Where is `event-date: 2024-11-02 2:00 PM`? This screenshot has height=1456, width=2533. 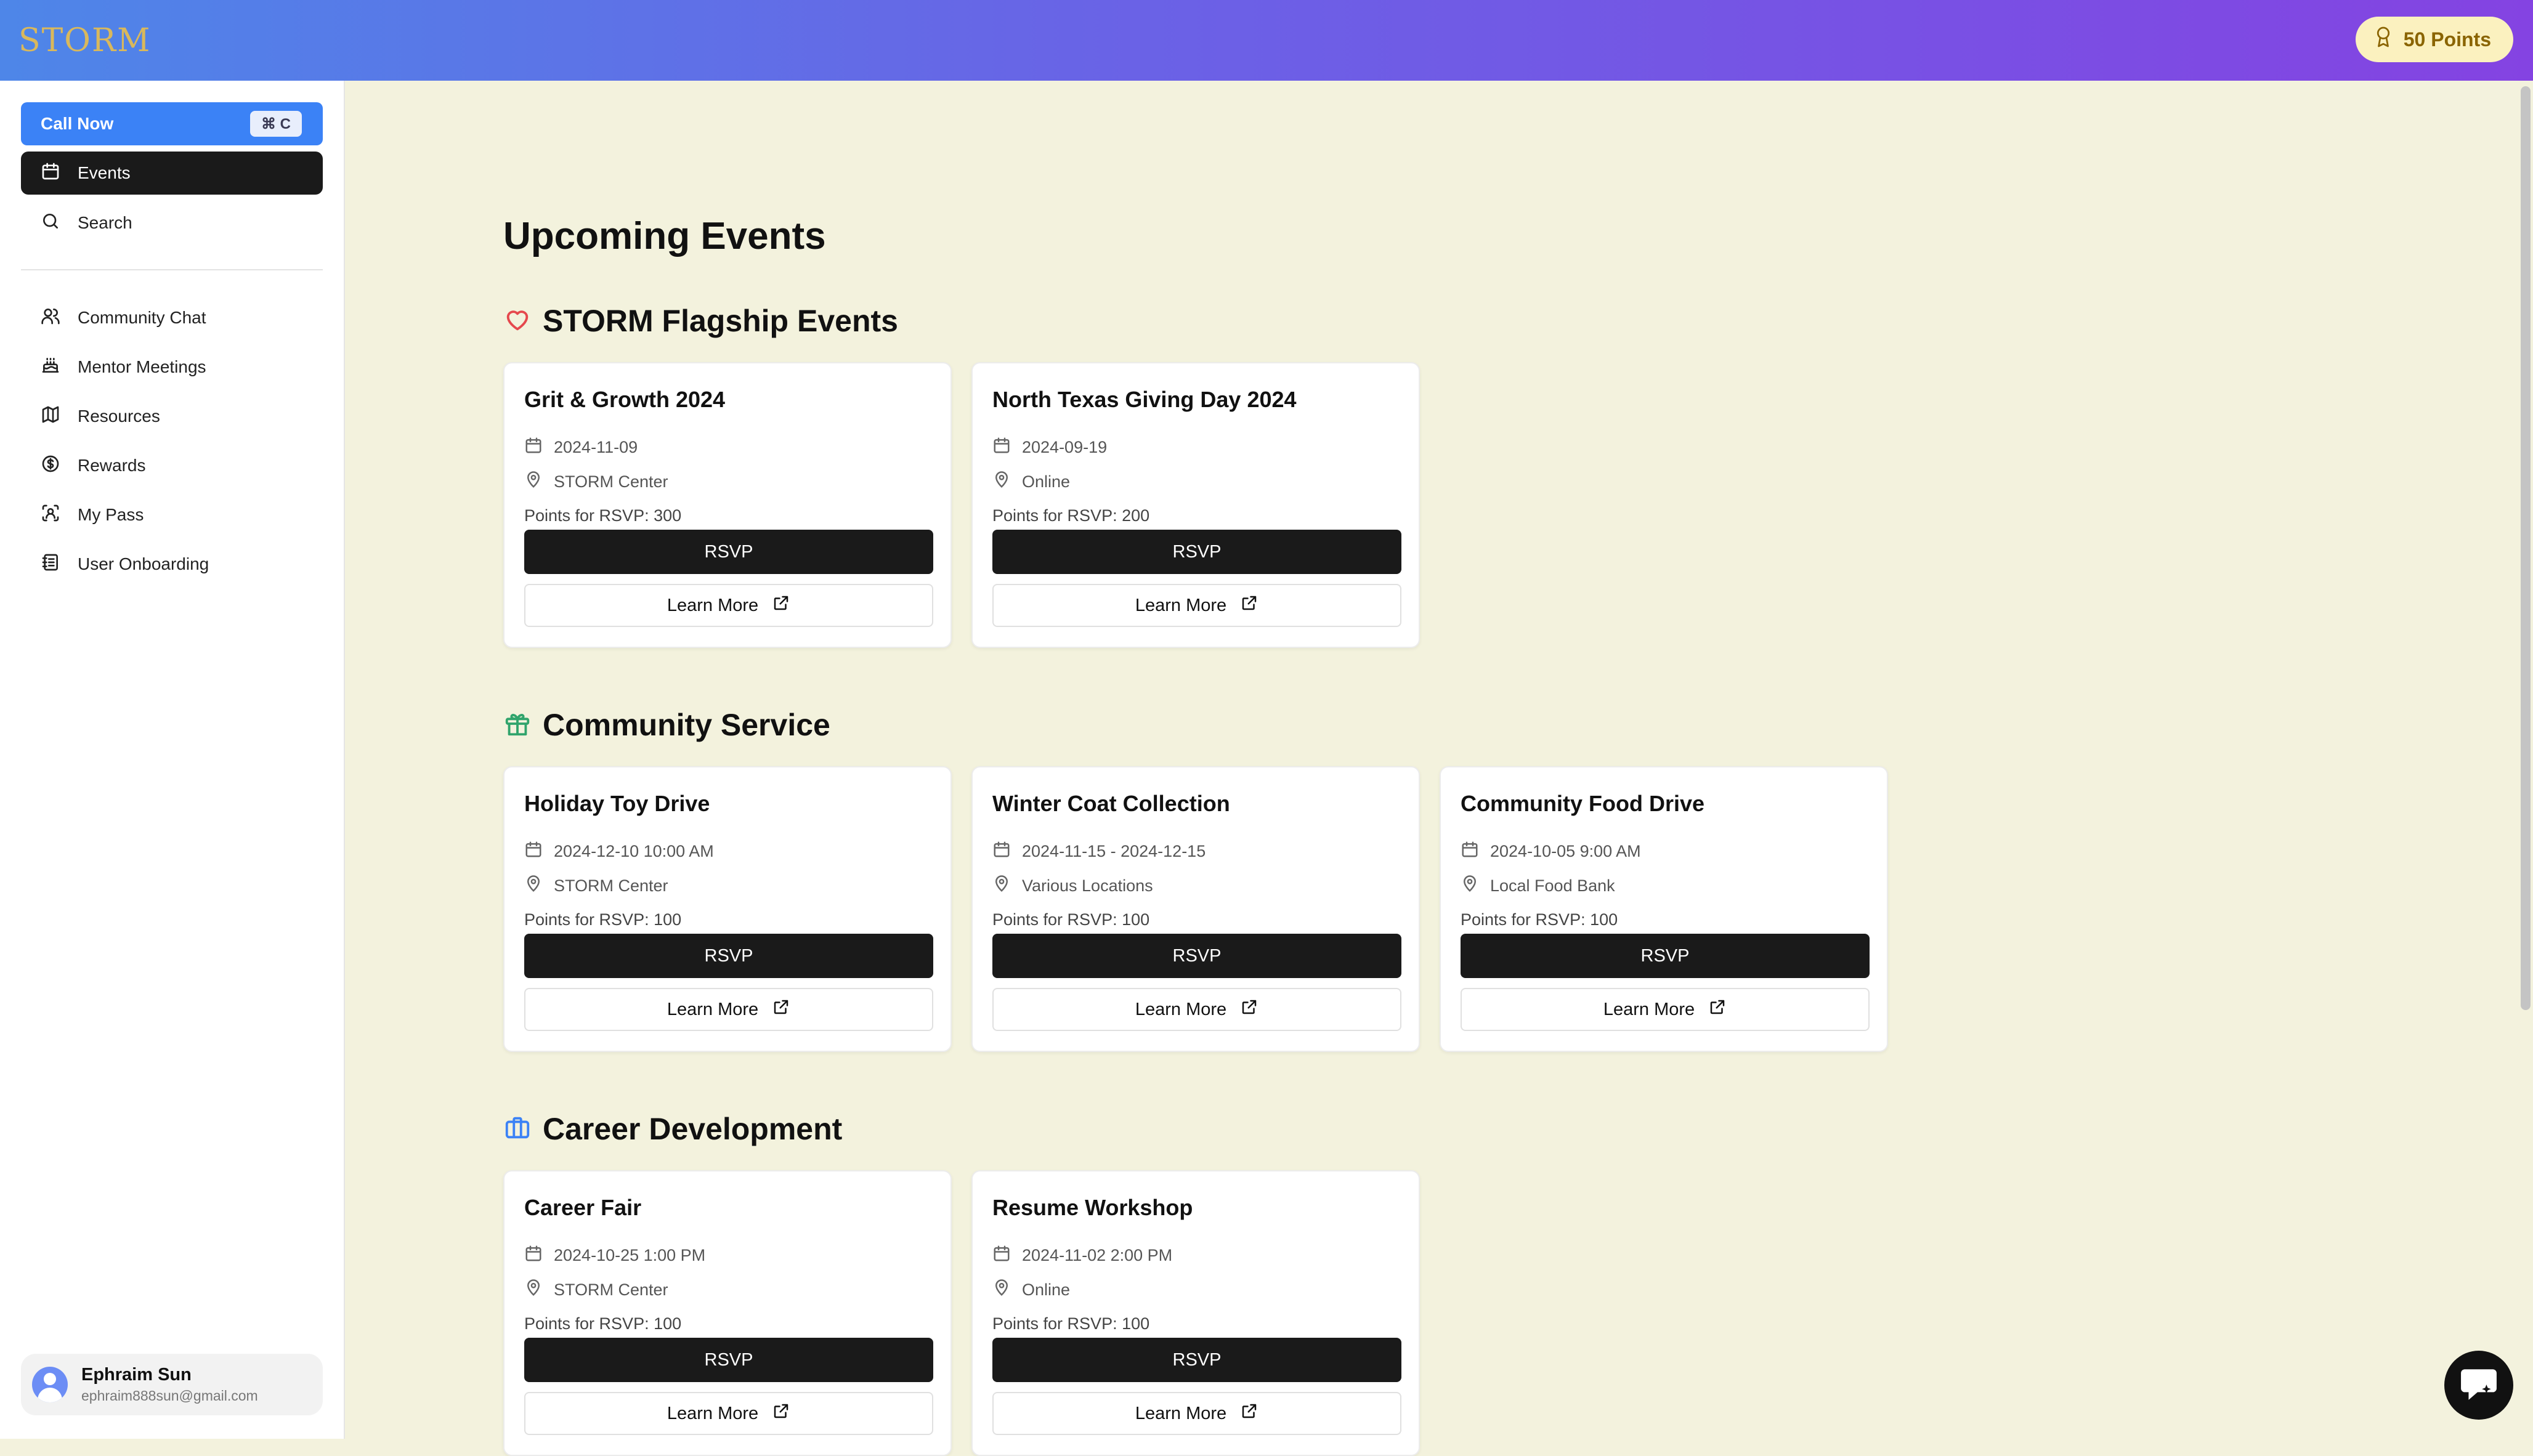 event-date: 2024-11-02 2:00 PM is located at coordinates (1082, 1256).